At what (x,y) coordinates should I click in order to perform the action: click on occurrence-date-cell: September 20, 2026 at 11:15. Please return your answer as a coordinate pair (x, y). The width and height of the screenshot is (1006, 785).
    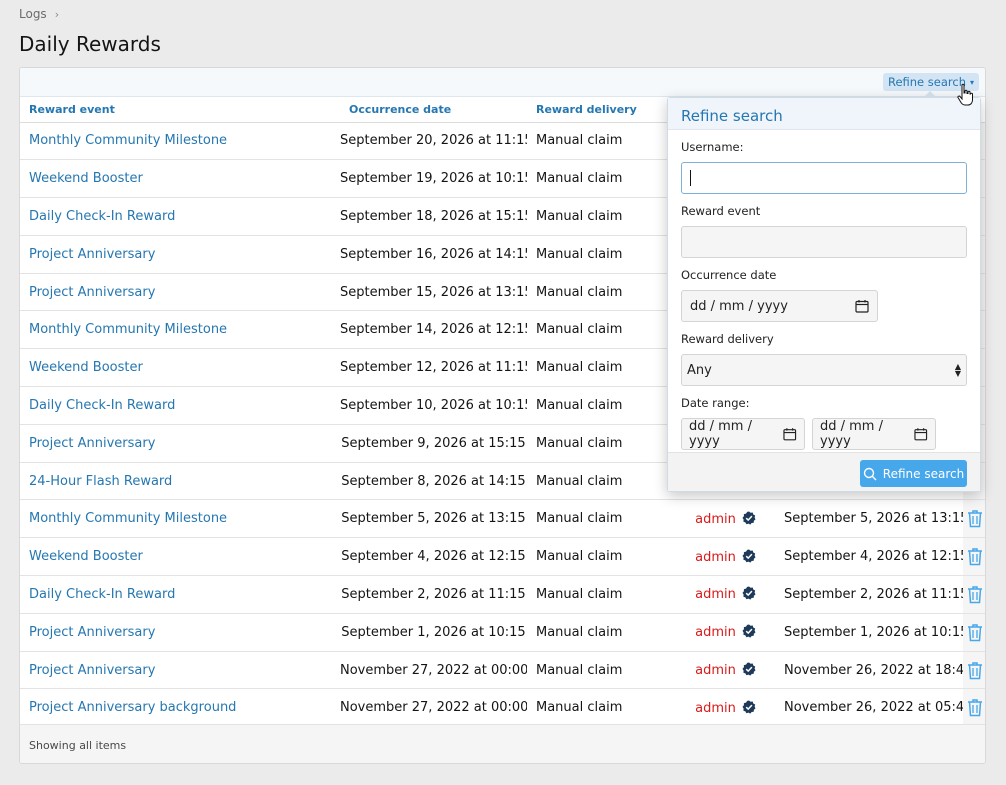
    Looking at the image, I should click on (433, 141).